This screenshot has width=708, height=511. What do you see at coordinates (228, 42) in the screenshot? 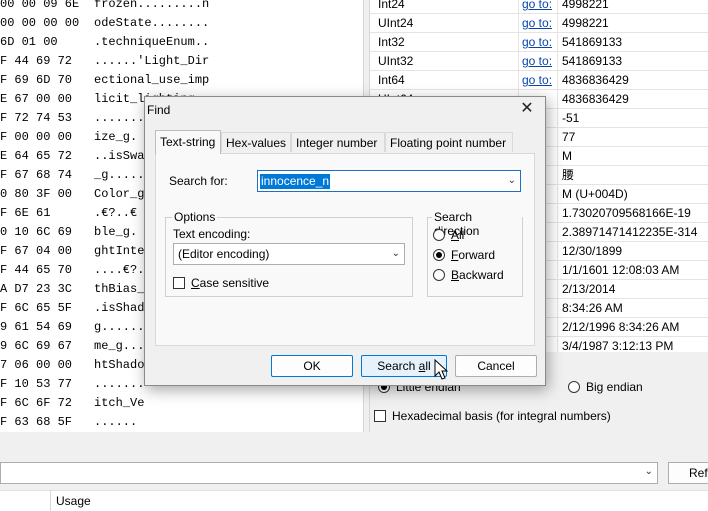
I see `hex-text-row: .techniqueEnum..` at bounding box center [228, 42].